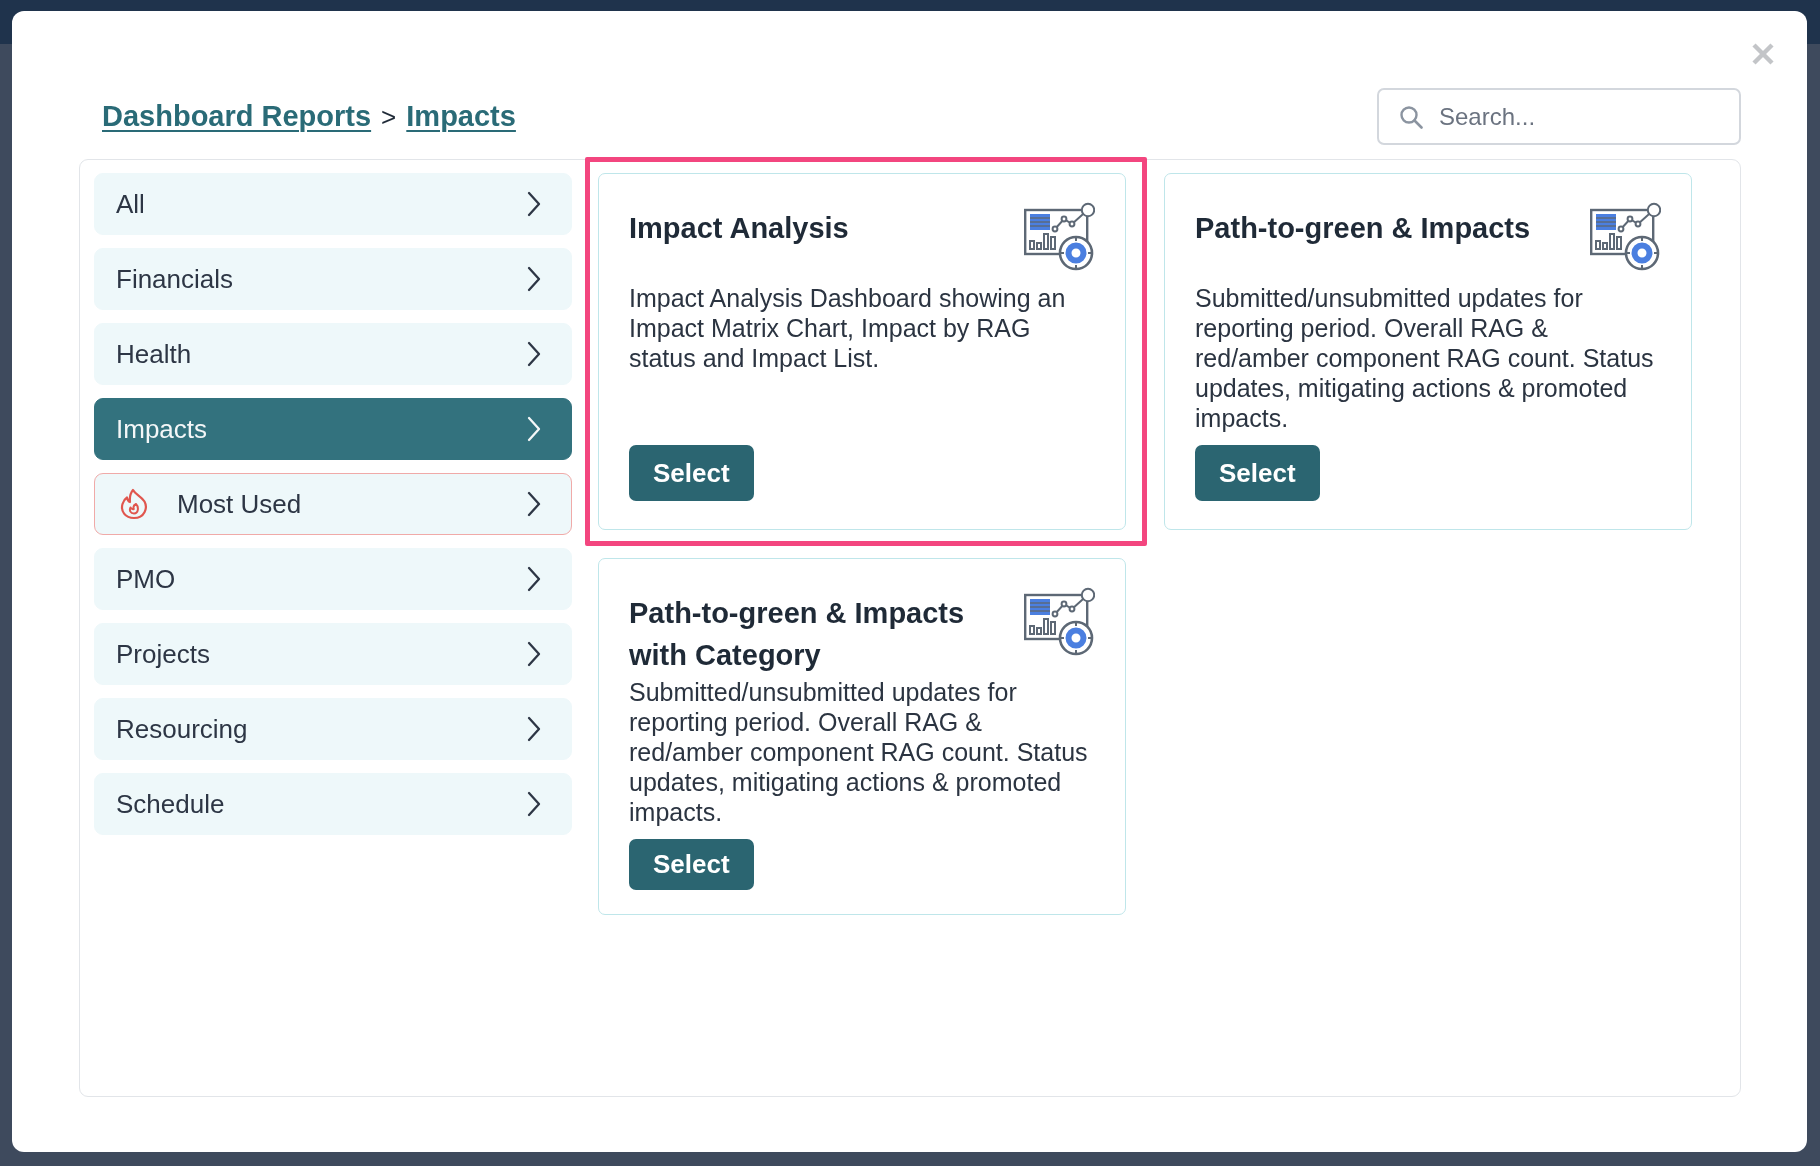  What do you see at coordinates (333, 654) in the screenshot?
I see `category-item: Projects` at bounding box center [333, 654].